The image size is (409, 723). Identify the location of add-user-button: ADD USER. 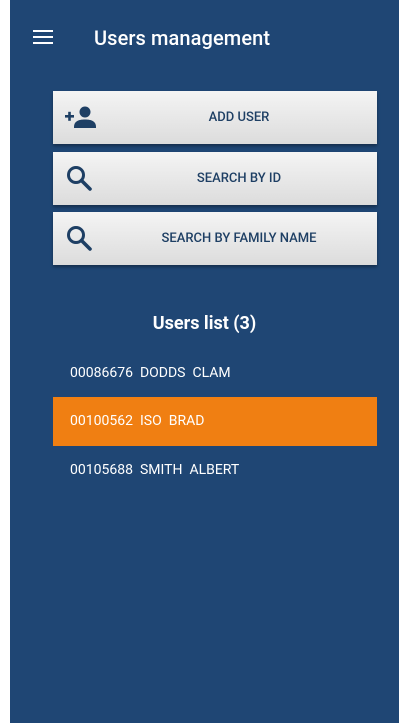
(215, 117).